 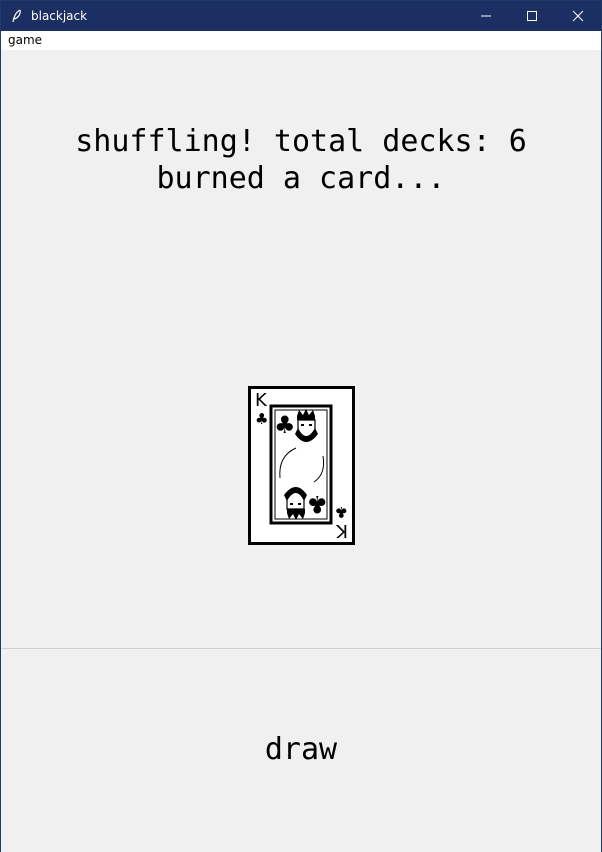 I want to click on draw-button-label: draw, so click(x=301, y=749).